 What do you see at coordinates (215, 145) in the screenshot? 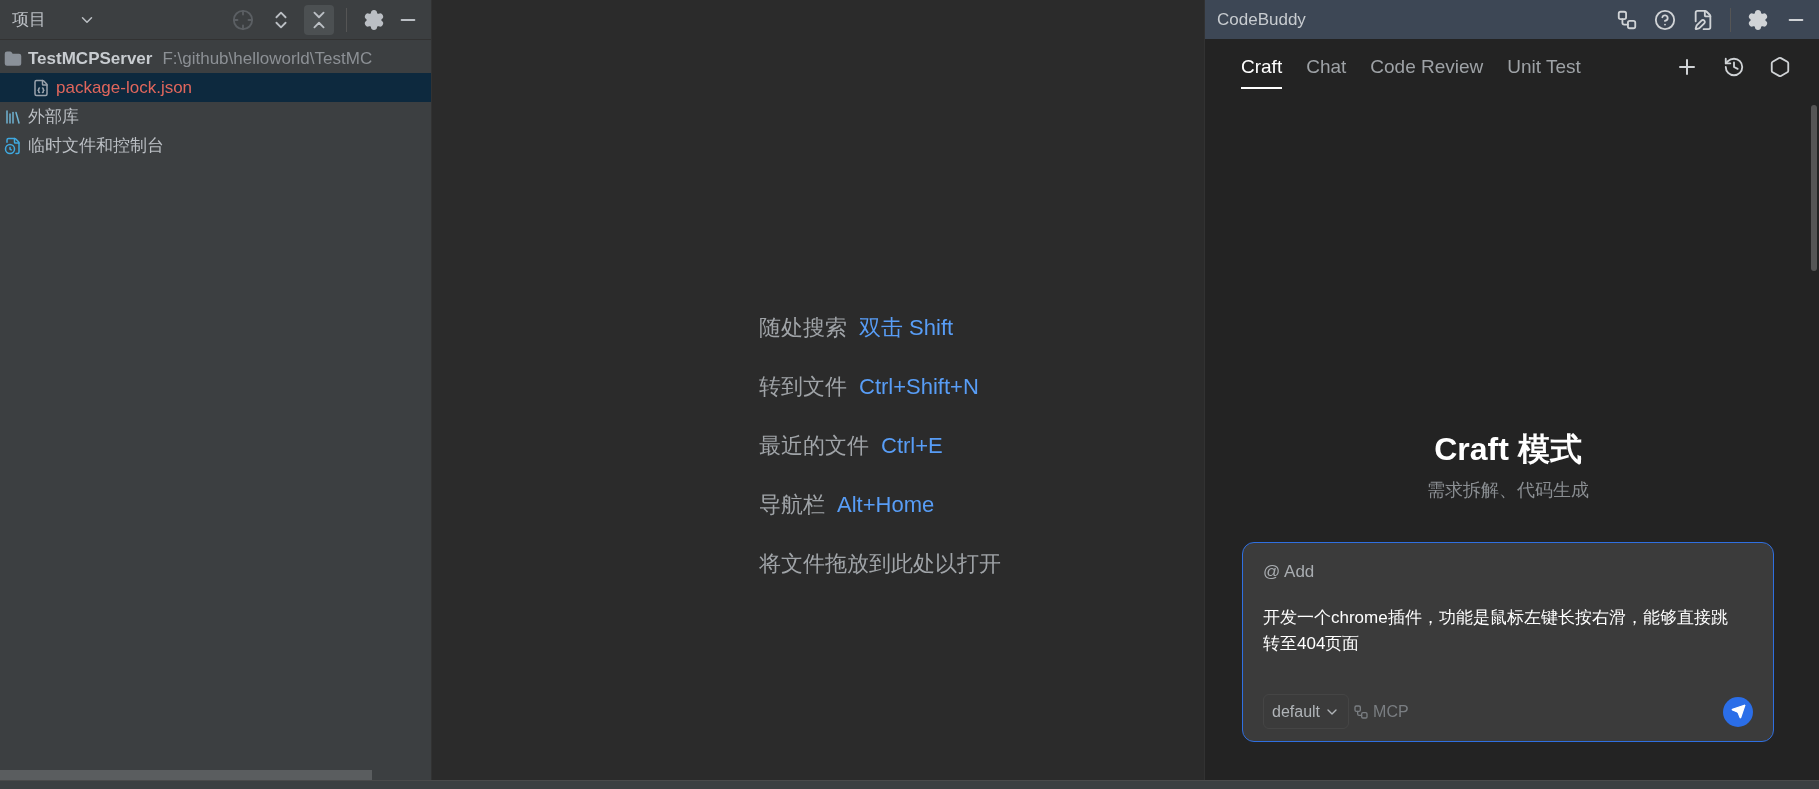
I see `tree-item: 临时文件和控制台` at bounding box center [215, 145].